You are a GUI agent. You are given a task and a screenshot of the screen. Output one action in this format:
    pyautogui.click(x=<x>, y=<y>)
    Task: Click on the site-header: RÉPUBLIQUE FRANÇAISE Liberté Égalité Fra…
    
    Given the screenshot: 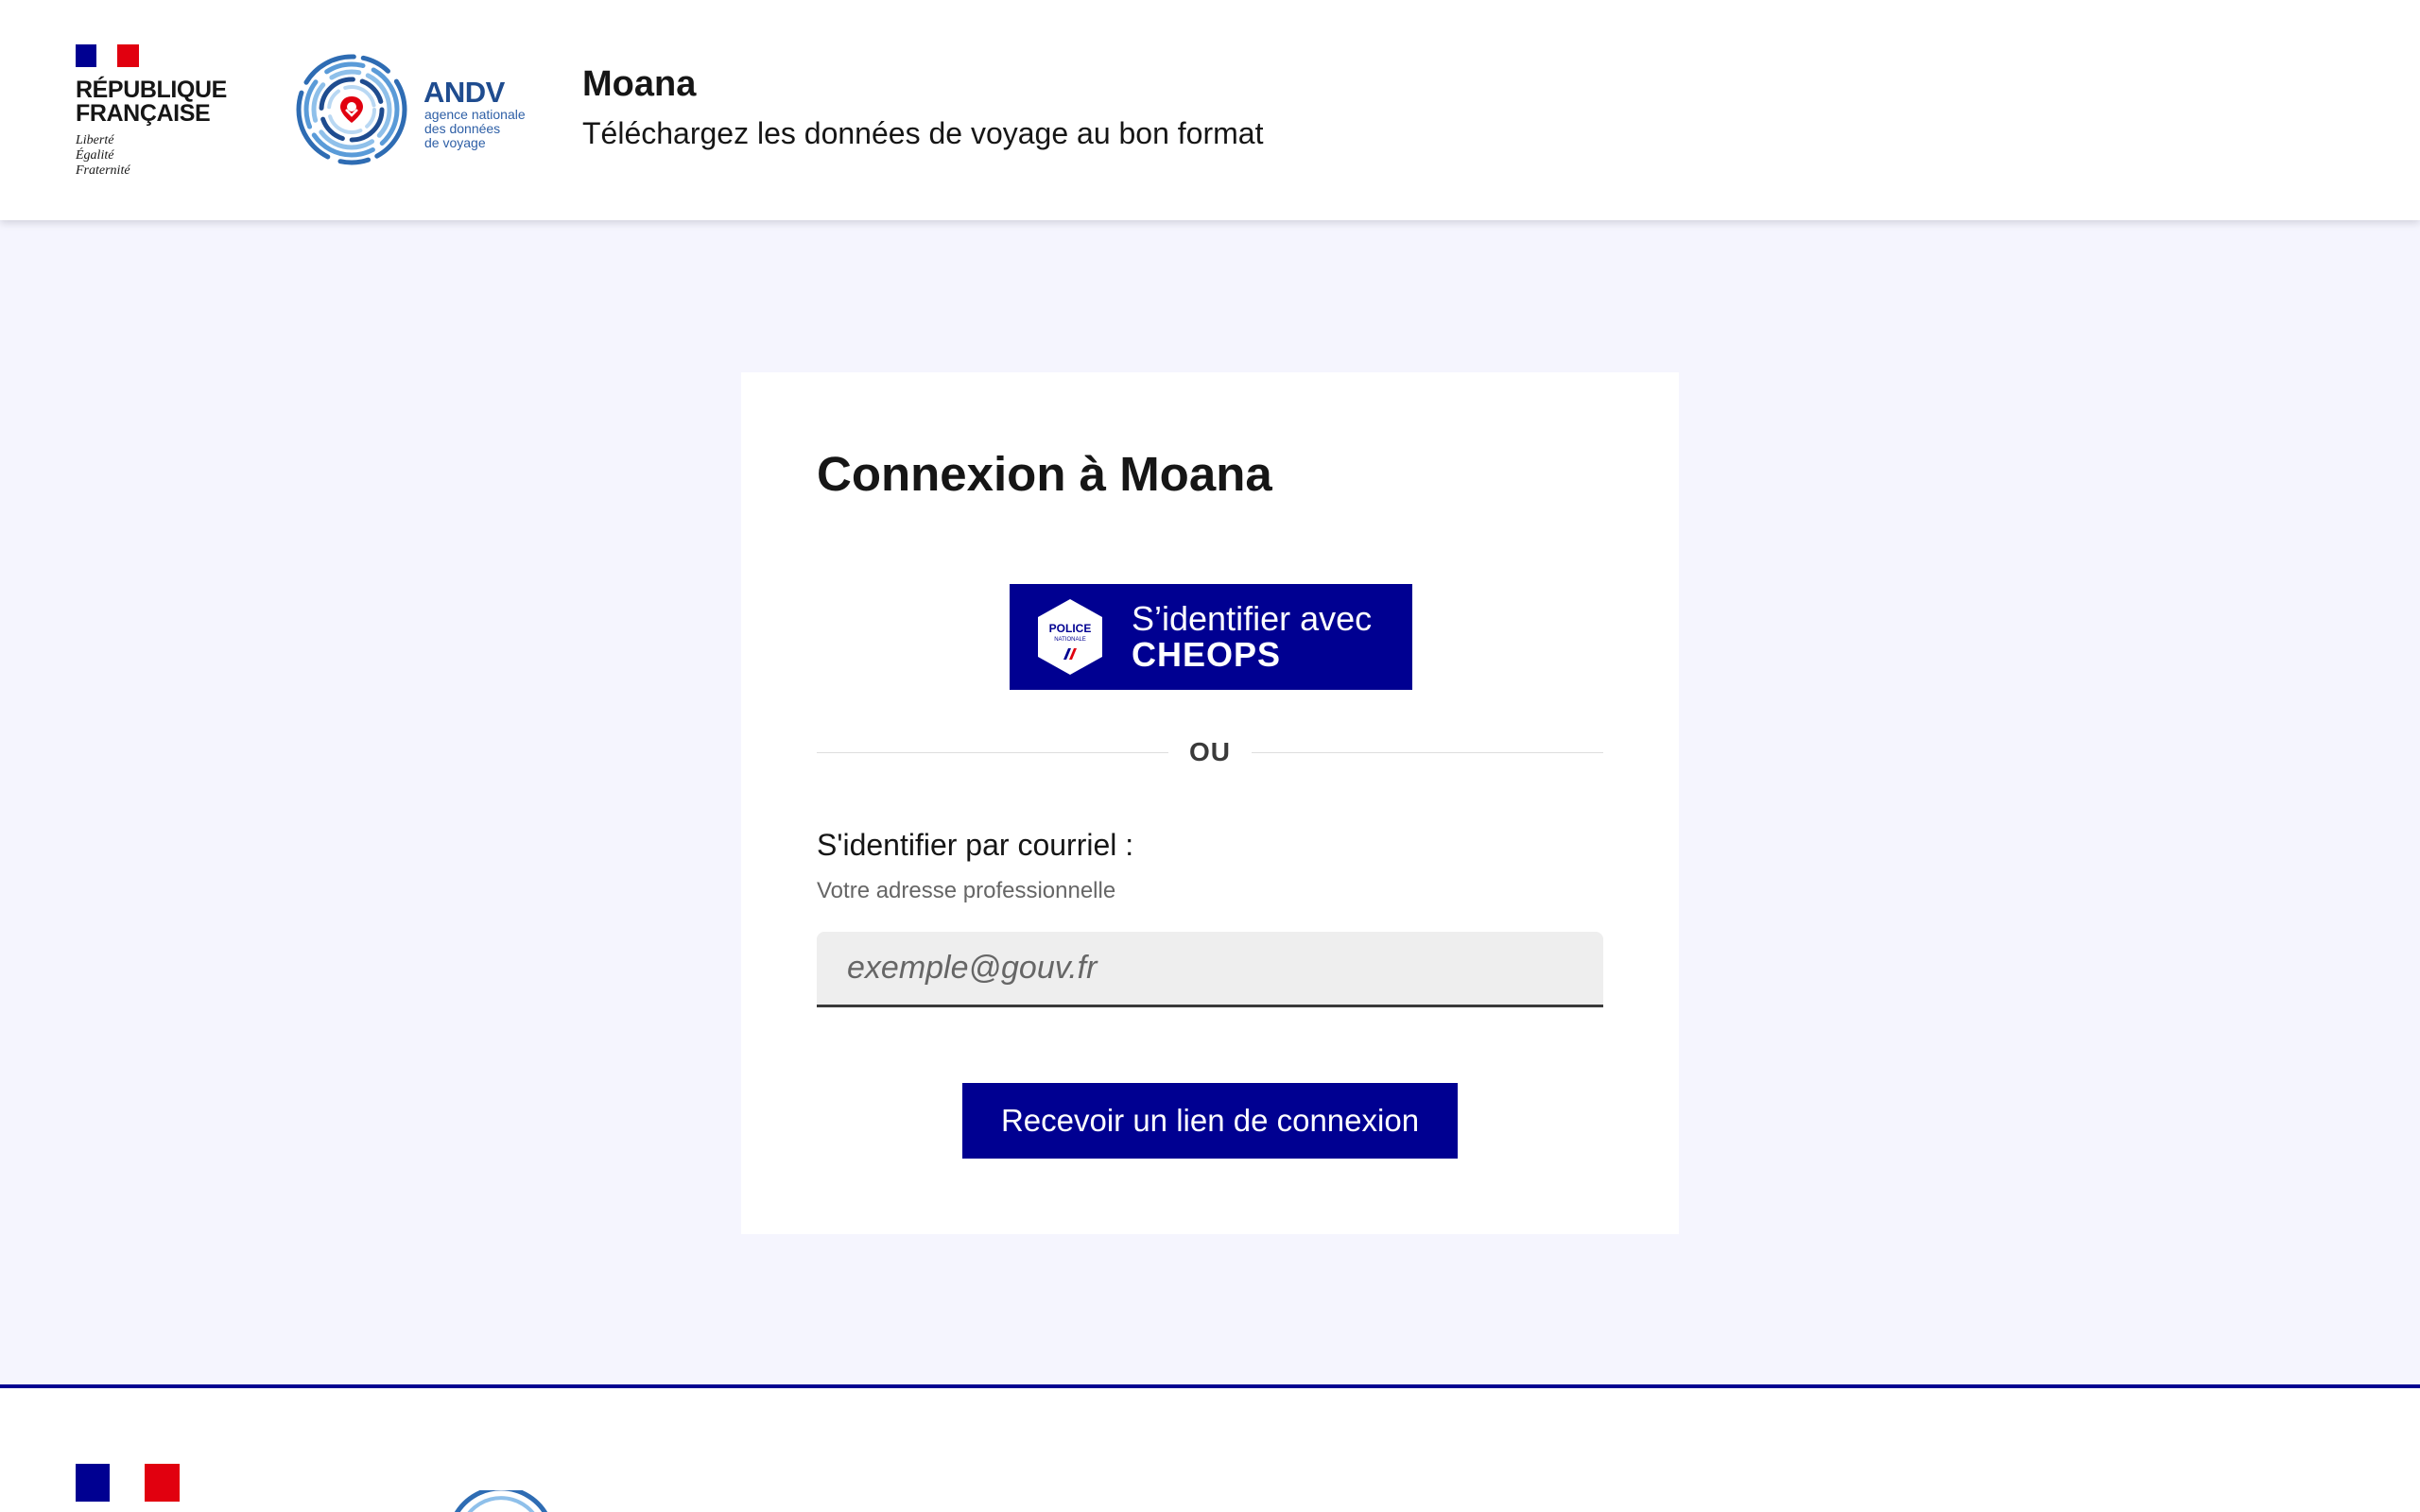 What is the action you would take?
    pyautogui.click(x=1210, y=110)
    